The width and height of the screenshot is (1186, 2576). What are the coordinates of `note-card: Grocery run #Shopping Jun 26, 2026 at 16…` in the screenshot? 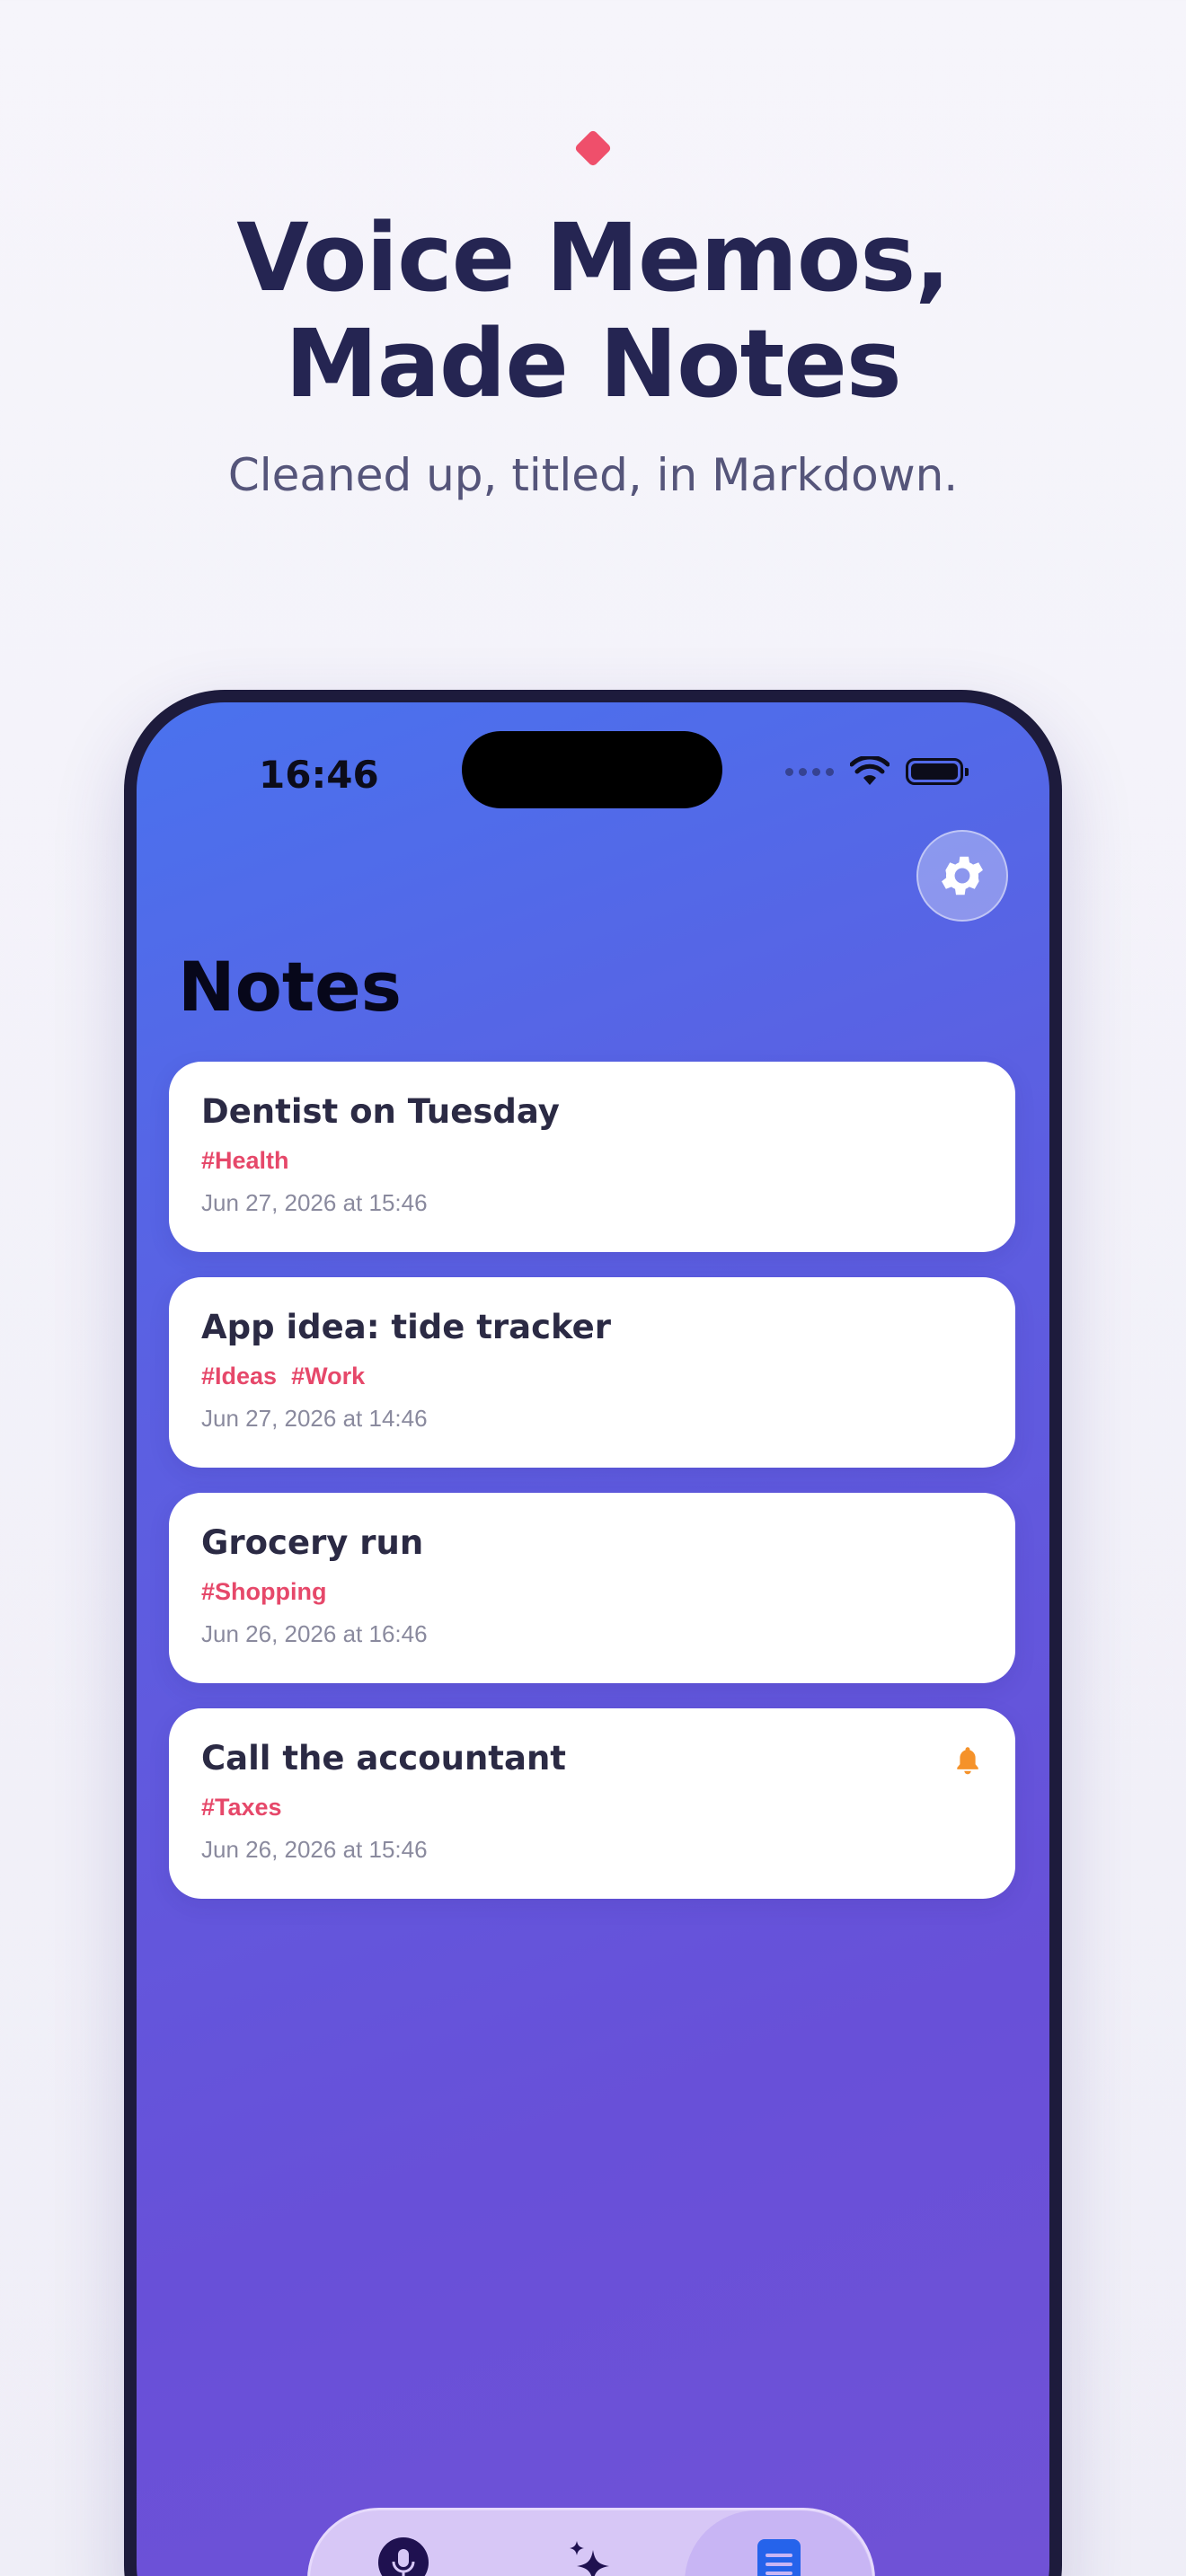 It's located at (592, 1588).